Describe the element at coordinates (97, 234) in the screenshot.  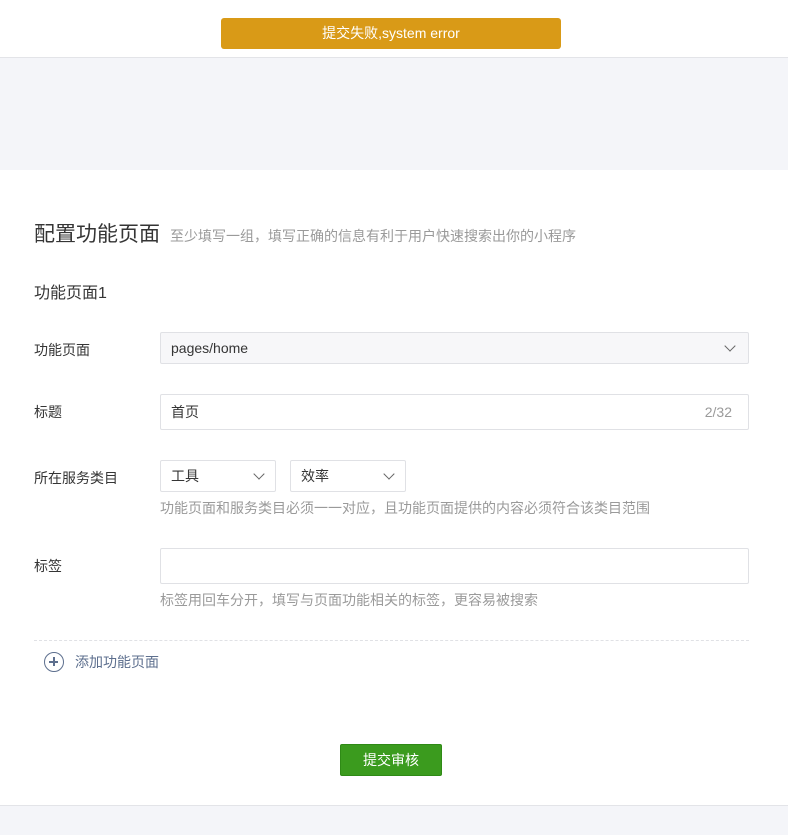
I see `section-title: 配置功能页面` at that location.